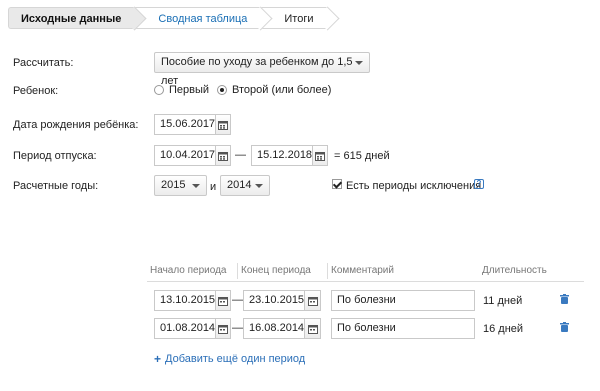 This screenshot has height=391, width=600. What do you see at coordinates (403, 300) in the screenshot?
I see `row1-comment-input: По болезни` at bounding box center [403, 300].